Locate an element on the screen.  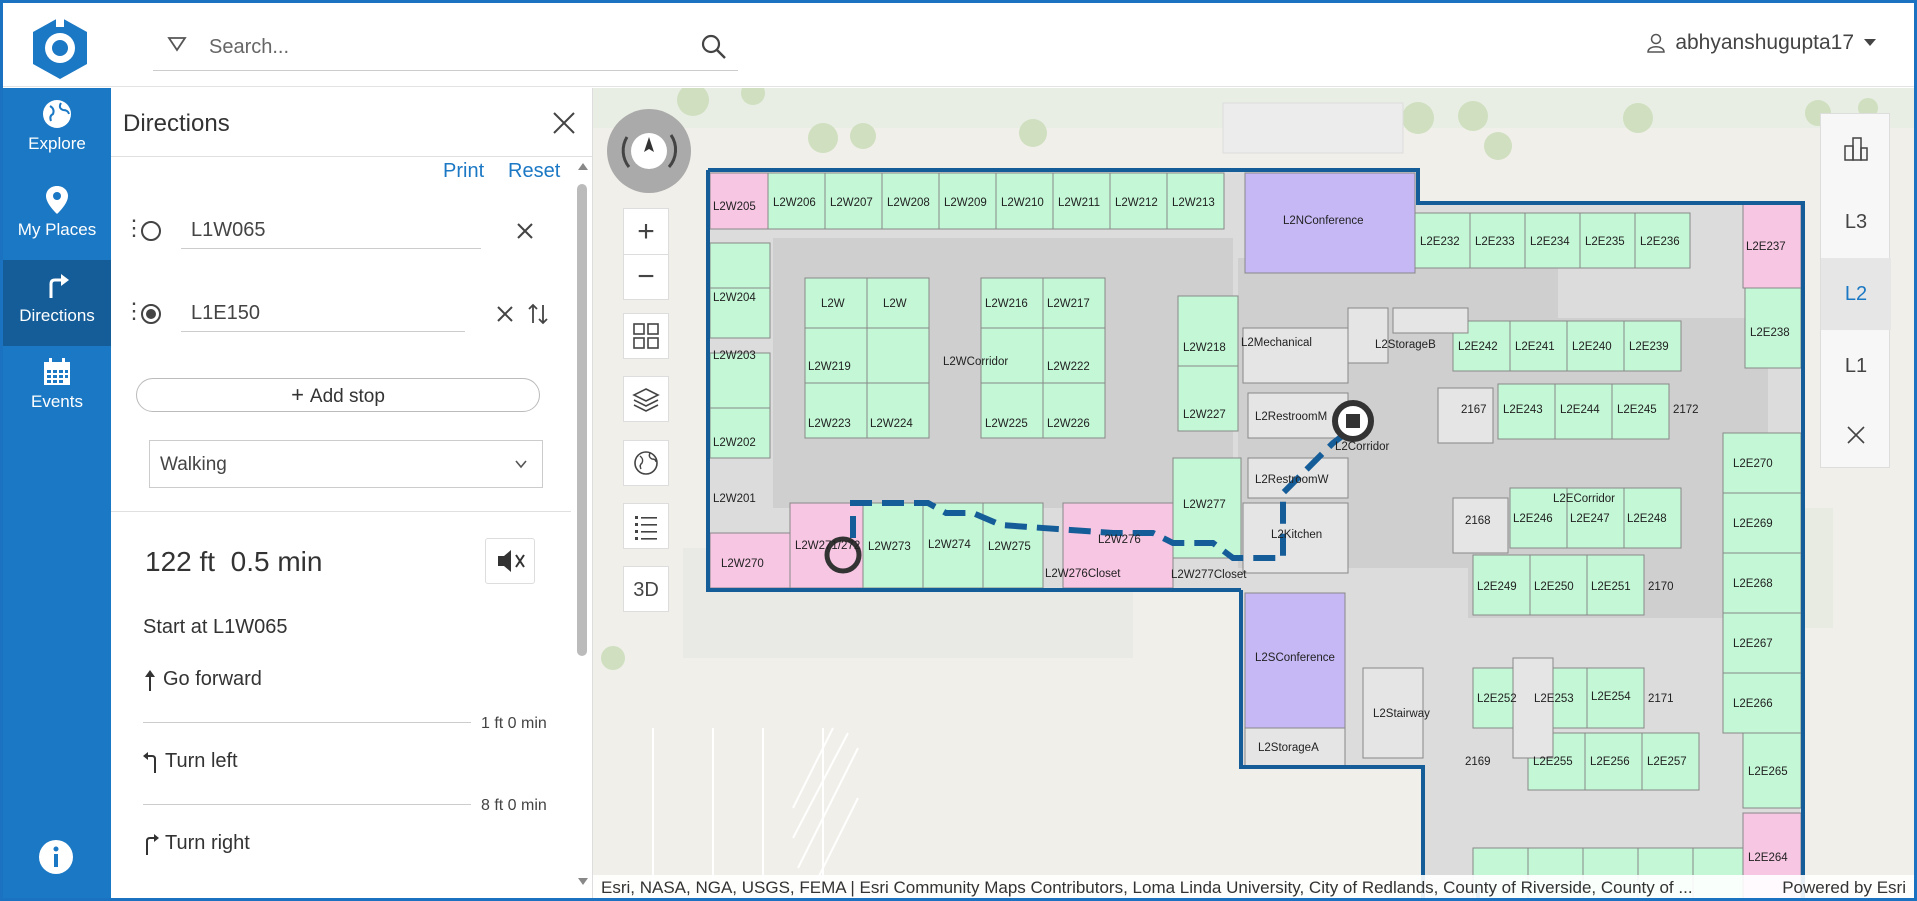
floor-l1: L1 is located at coordinates (1856, 366).